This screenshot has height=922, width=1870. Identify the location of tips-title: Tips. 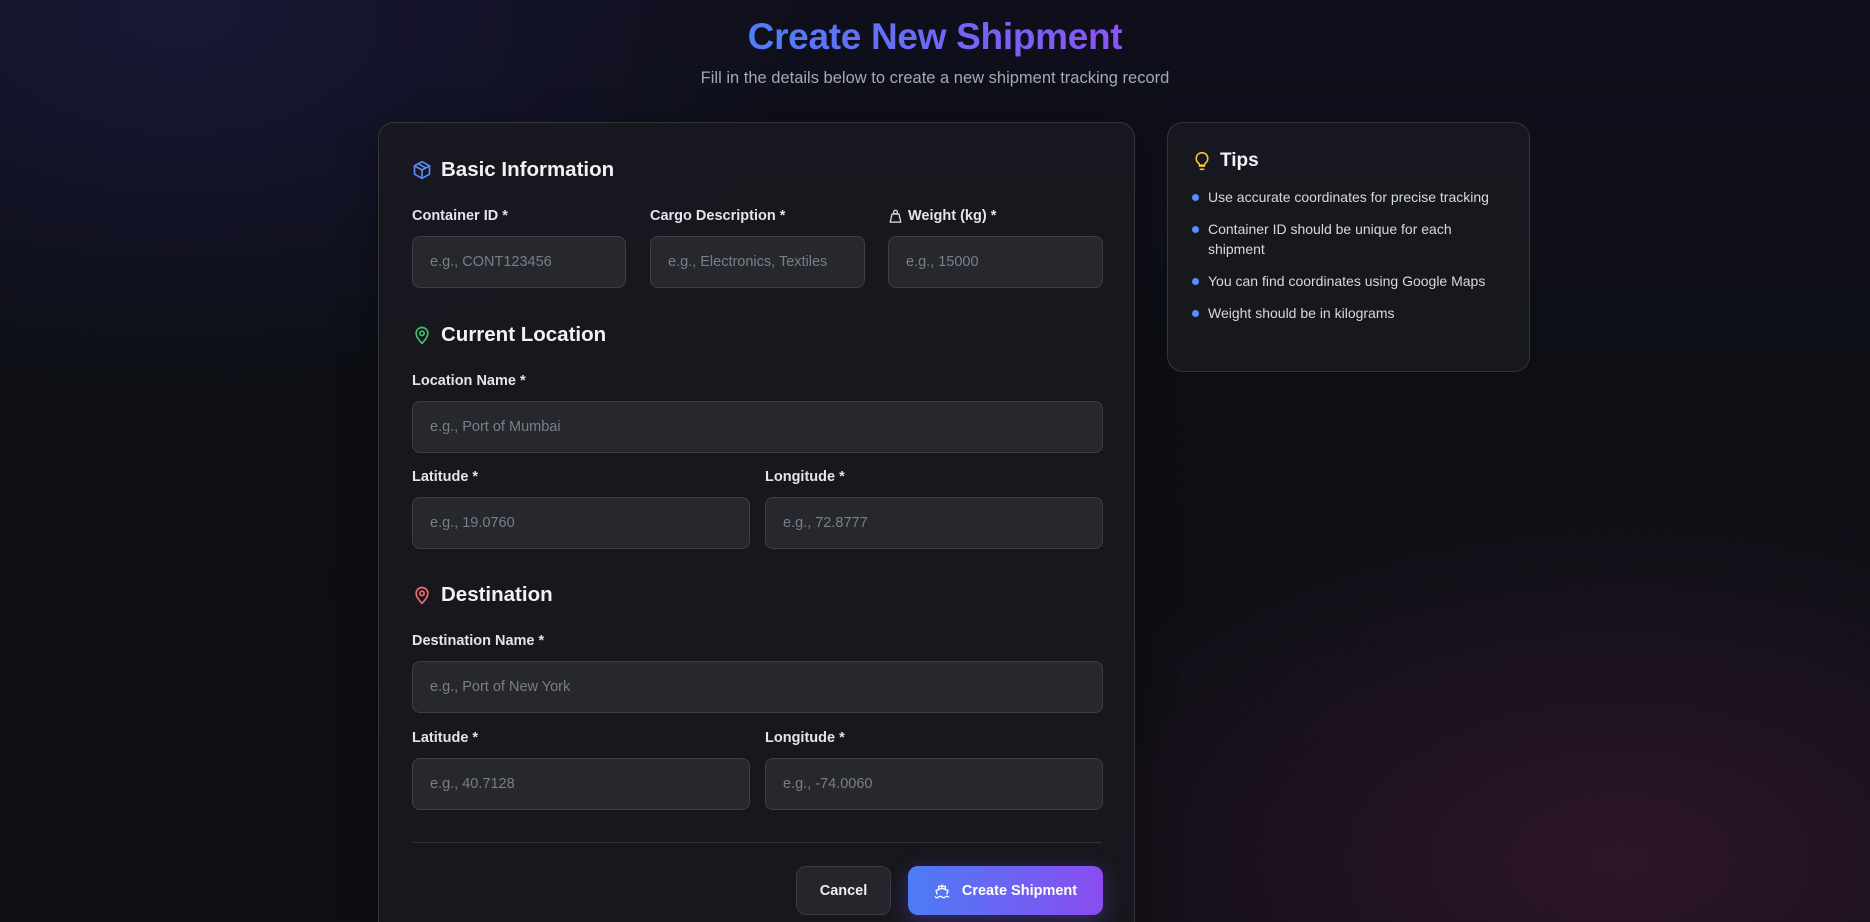
(1239, 160).